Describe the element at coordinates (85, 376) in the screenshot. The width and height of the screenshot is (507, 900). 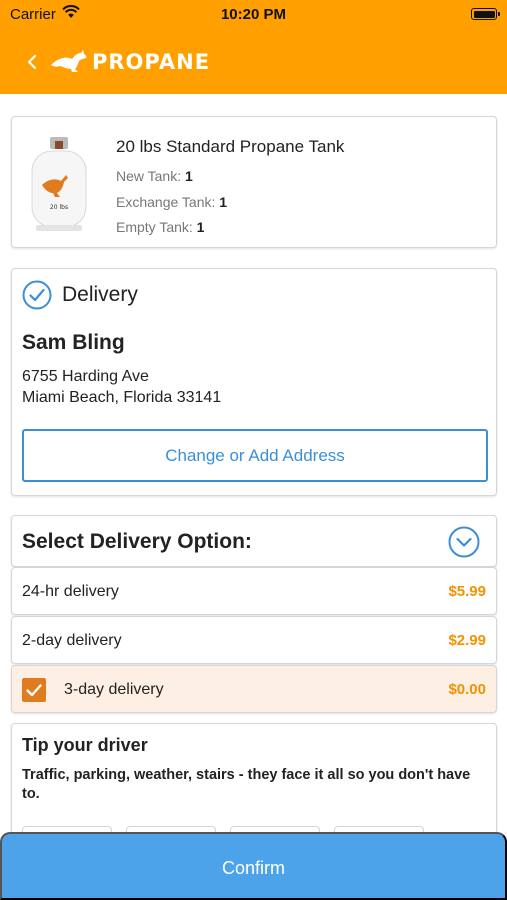
I see `address-line-1: 6755 Harding Ave` at that location.